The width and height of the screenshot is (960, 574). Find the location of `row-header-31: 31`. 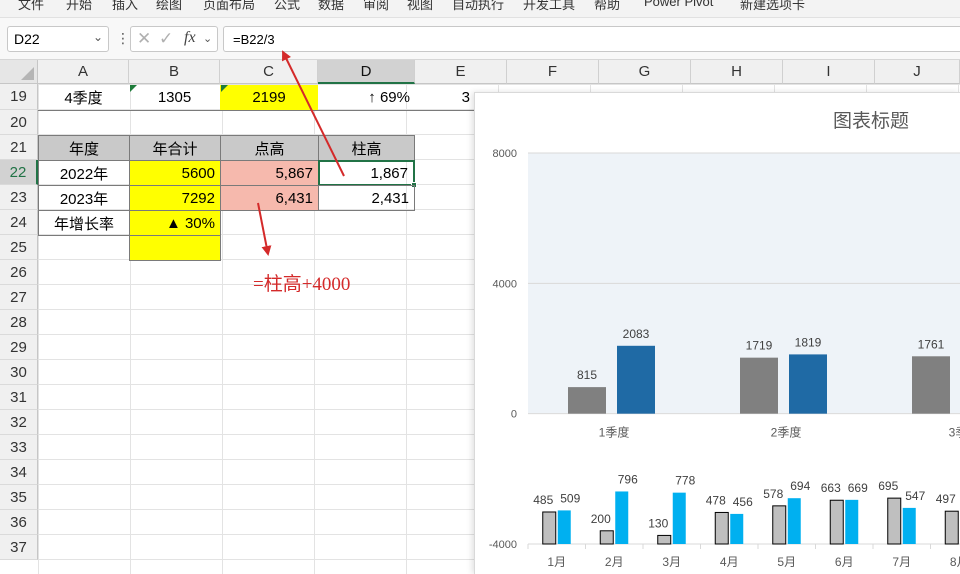

row-header-31: 31 is located at coordinates (19, 397).